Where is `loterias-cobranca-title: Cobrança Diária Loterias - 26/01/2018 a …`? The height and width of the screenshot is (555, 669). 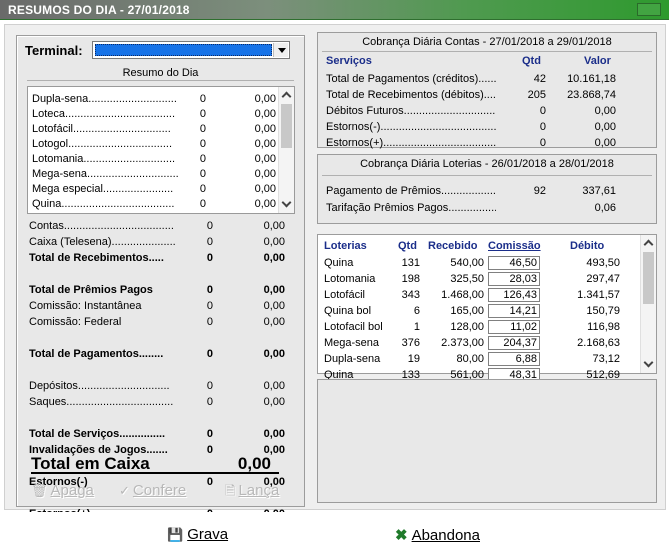
loterias-cobranca-title: Cobrança Diária Loterias - 26/01/2018 a … is located at coordinates (487, 164).